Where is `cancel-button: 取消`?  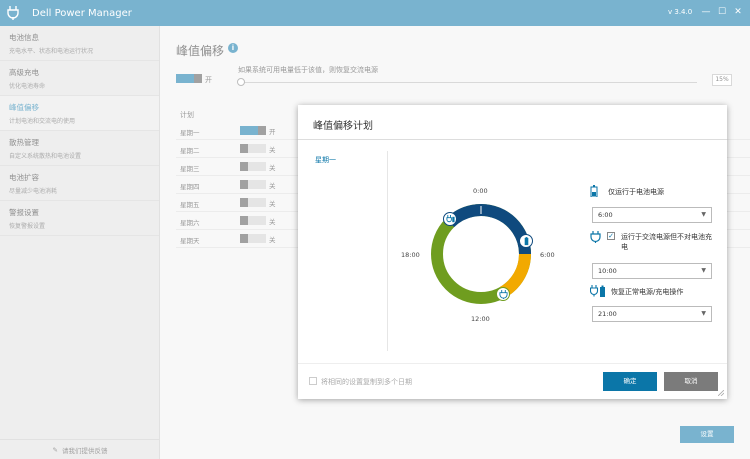
cancel-button: 取消 is located at coordinates (691, 381).